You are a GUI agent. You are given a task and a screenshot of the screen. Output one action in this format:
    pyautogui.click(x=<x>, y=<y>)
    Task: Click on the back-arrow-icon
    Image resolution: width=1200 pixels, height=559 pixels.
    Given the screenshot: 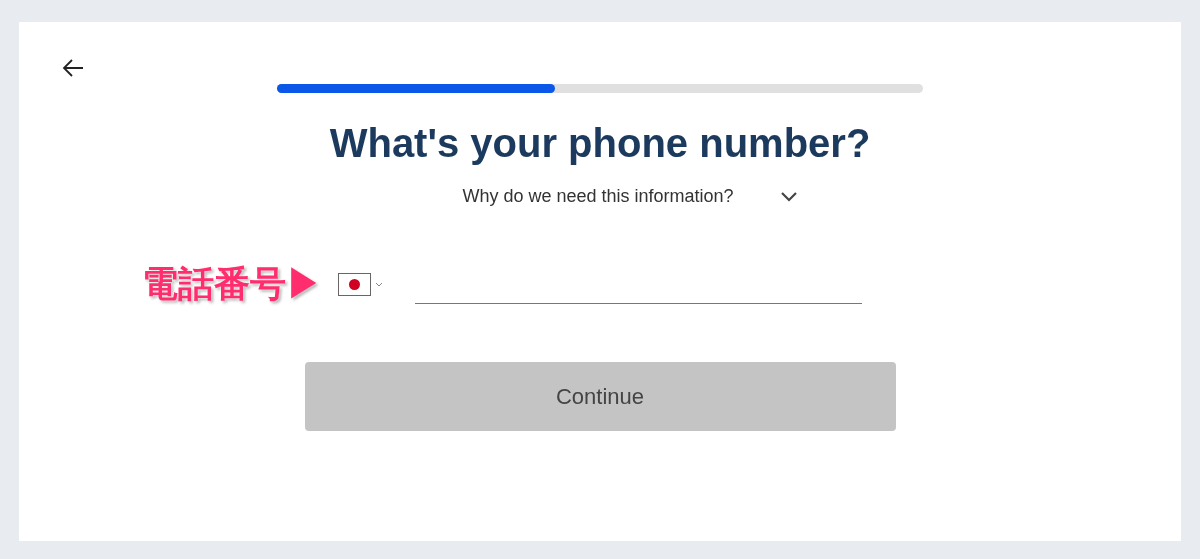 What is the action you would take?
    pyautogui.click(x=73, y=68)
    